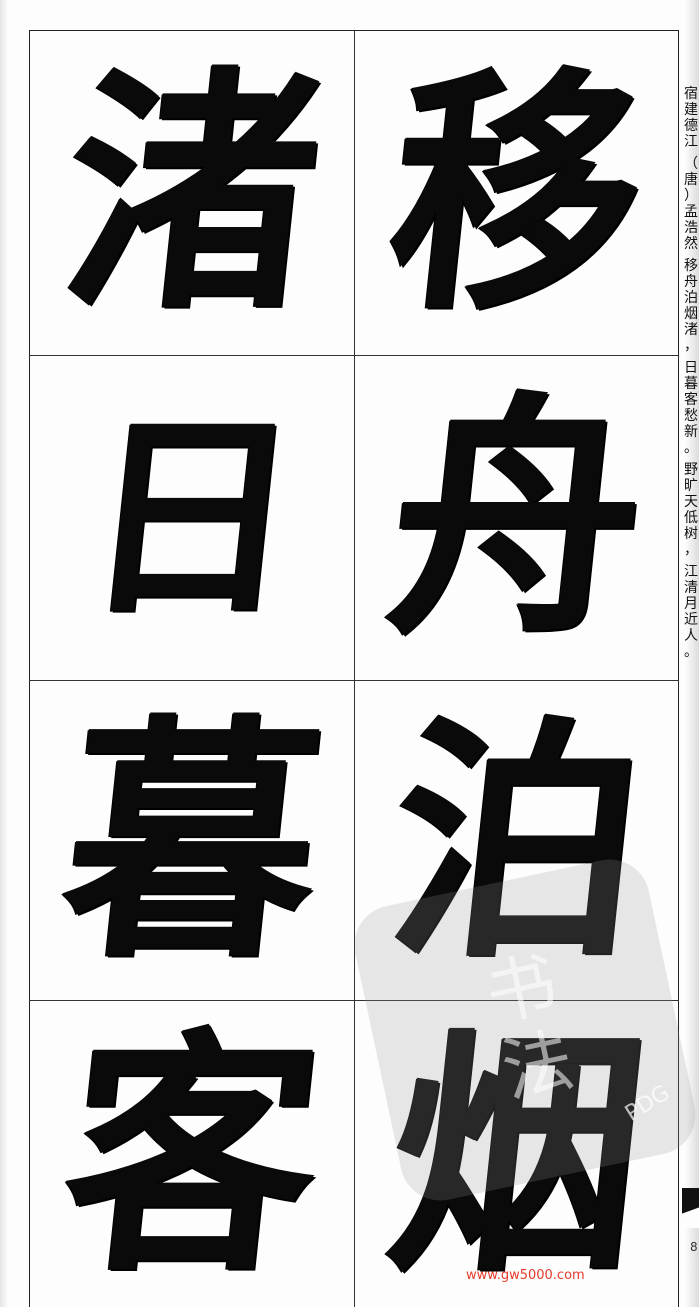 Image resolution: width=699 pixels, height=1307 pixels. I want to click on page-number: 8, so click(694, 1247).